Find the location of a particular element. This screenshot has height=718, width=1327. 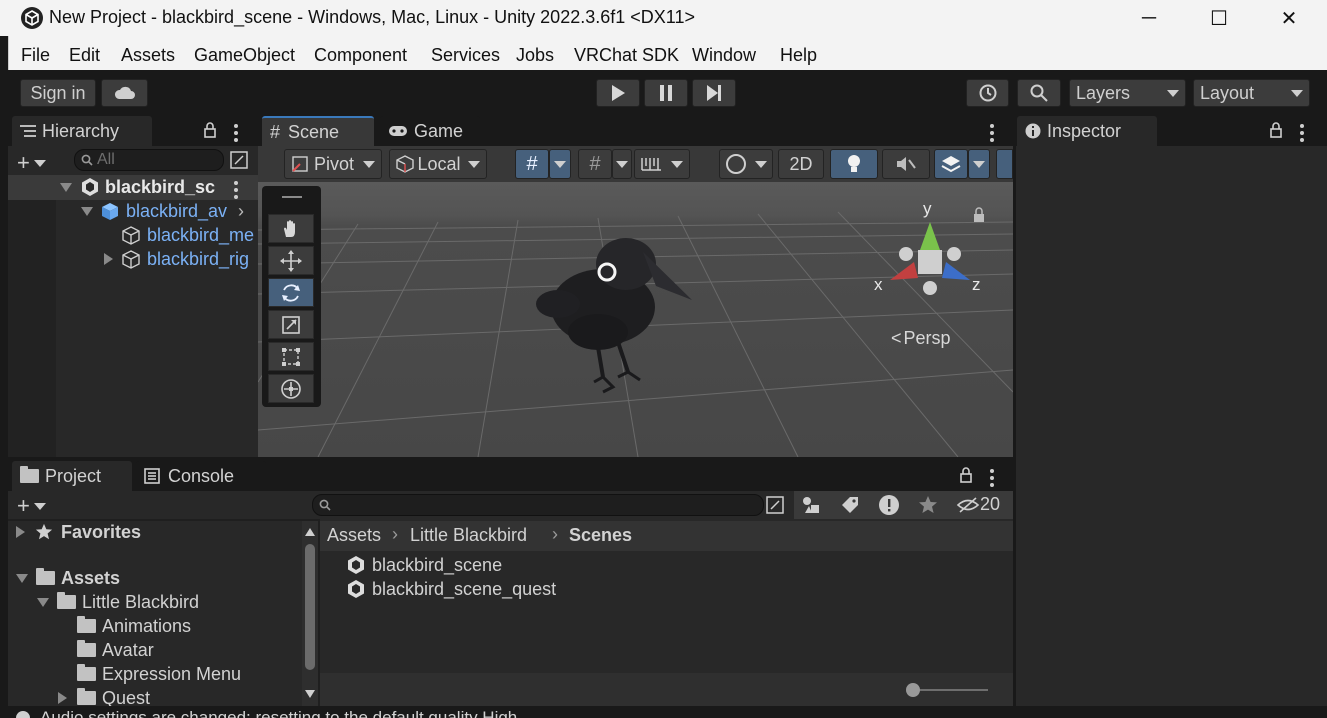

grid-snap-dropdown is located at coordinates (560, 164).